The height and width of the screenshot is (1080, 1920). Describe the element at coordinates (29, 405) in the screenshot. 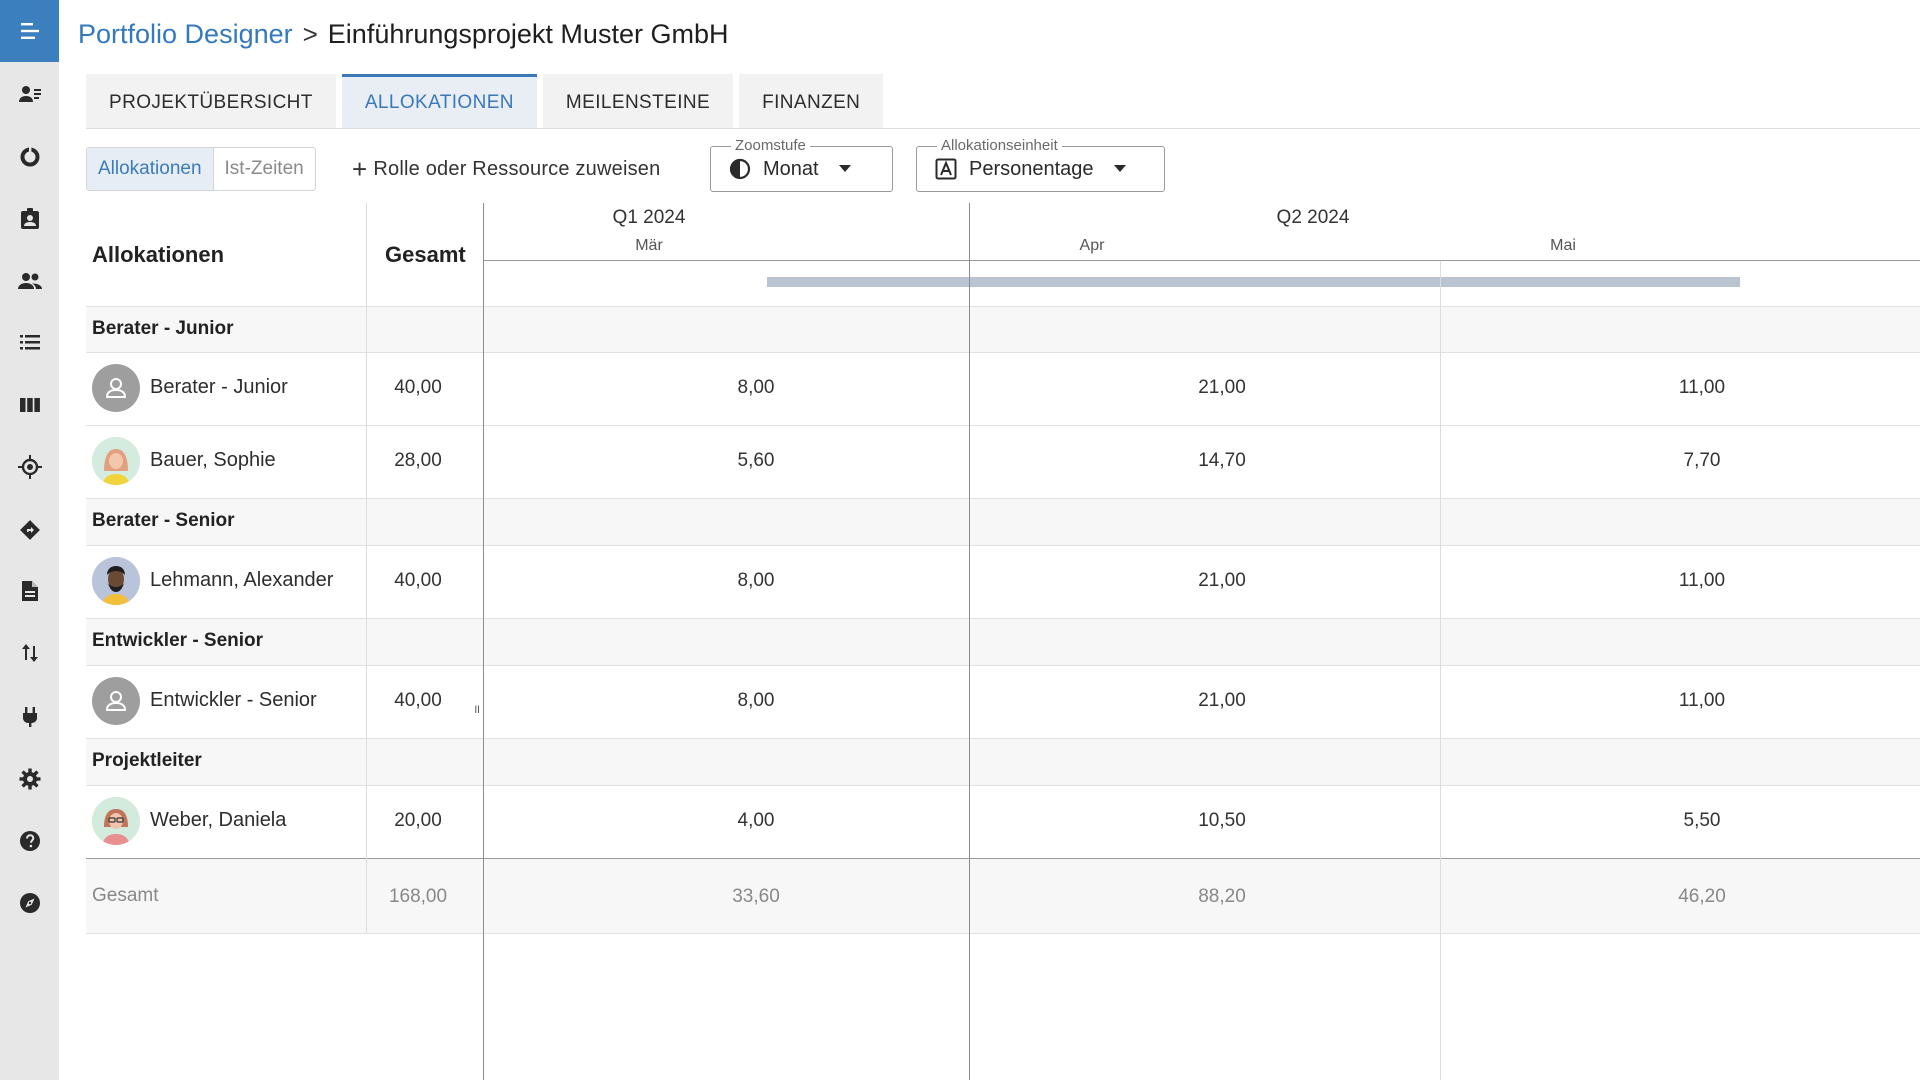

I see `nav-board-button` at that location.